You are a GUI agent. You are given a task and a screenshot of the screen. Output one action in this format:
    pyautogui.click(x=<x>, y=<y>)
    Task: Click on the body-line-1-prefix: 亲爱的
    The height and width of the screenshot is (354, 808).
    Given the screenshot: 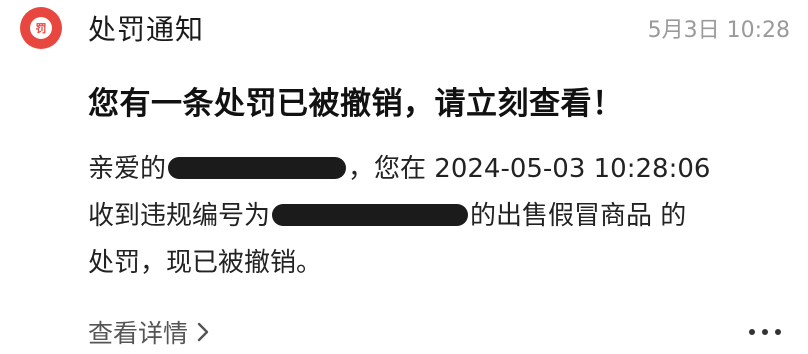 What is the action you would take?
    pyautogui.click(x=127, y=169)
    